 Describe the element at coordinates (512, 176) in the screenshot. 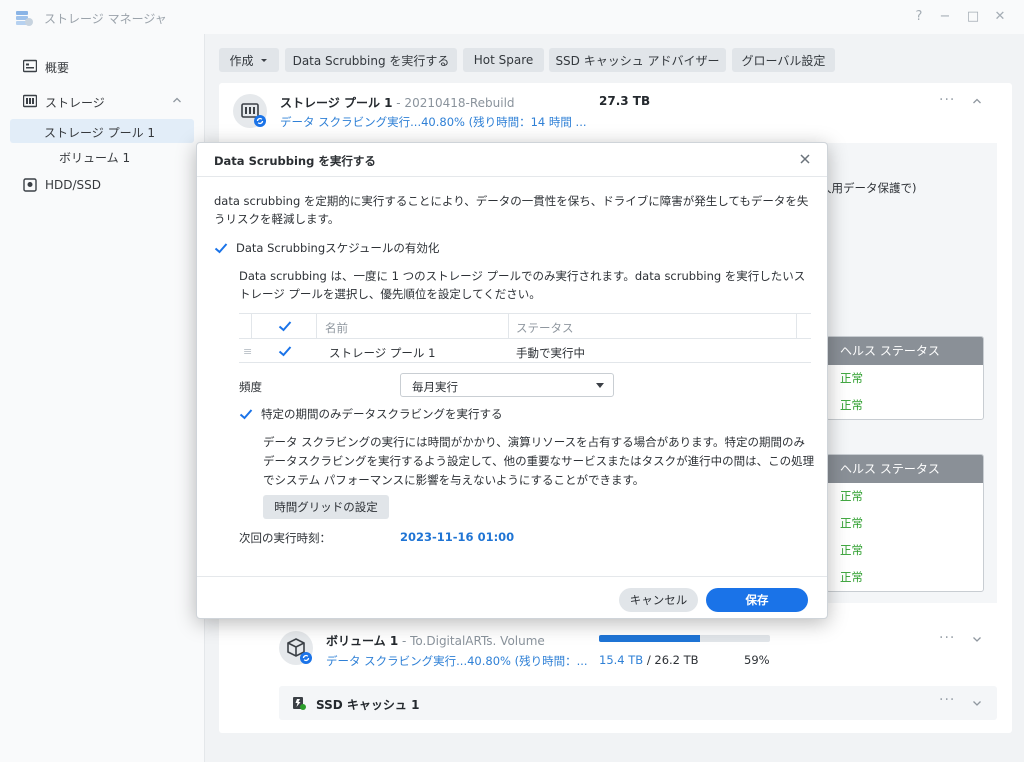

I see `dialog-header-divider` at that location.